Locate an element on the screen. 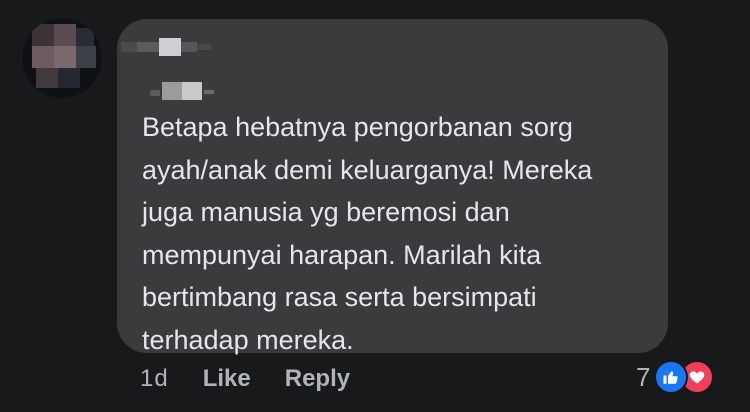 The width and height of the screenshot is (750, 412). comment-timestamp: 1d is located at coordinates (154, 379).